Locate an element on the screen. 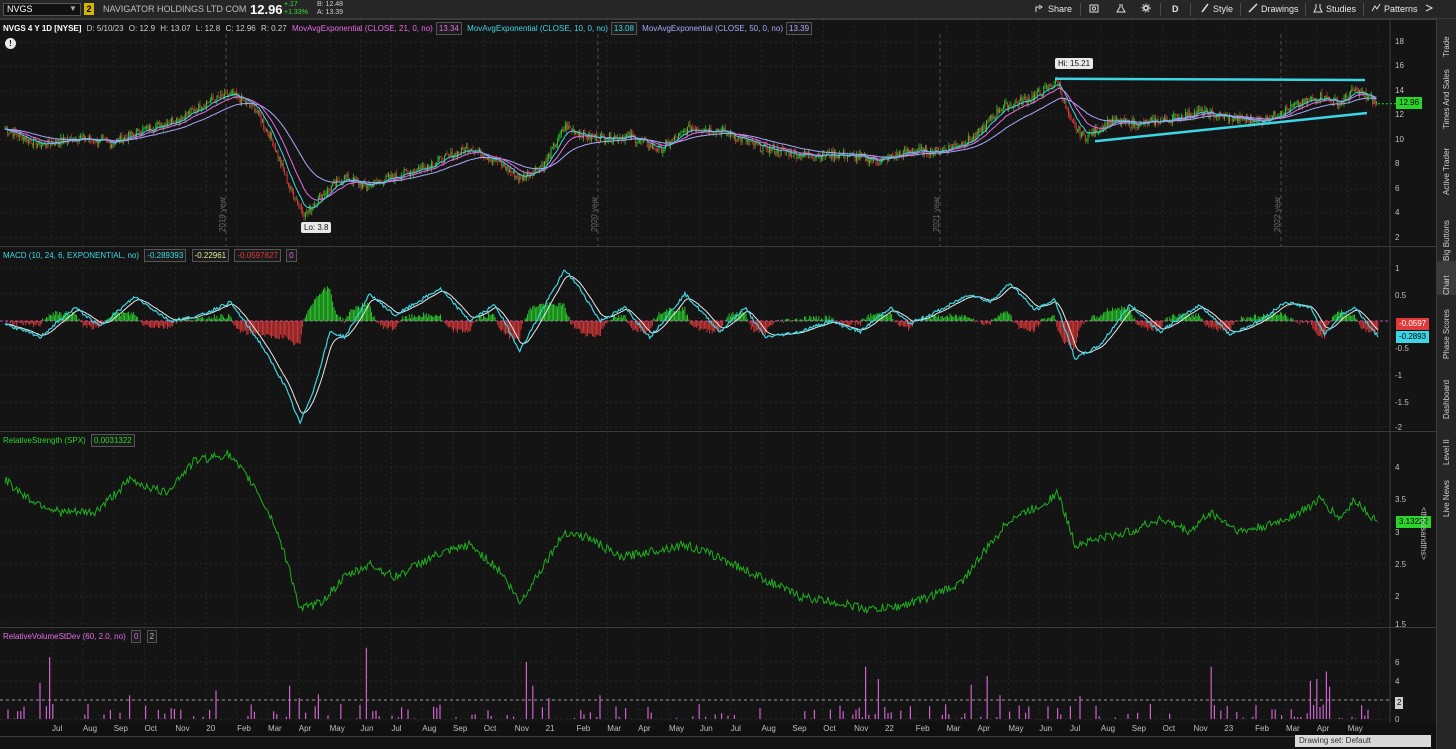 This screenshot has width=1456, height=749. snapshot-button is located at coordinates (1095, 9).